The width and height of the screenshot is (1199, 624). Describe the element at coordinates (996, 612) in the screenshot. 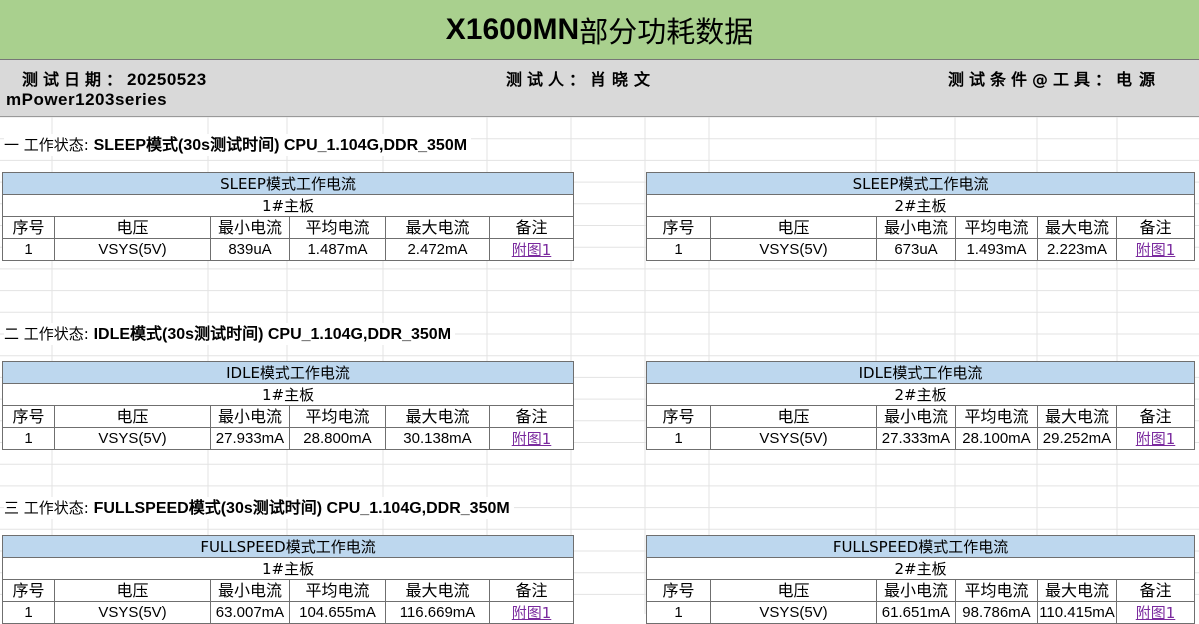

I see `cell-avg: 98.786mA` at that location.